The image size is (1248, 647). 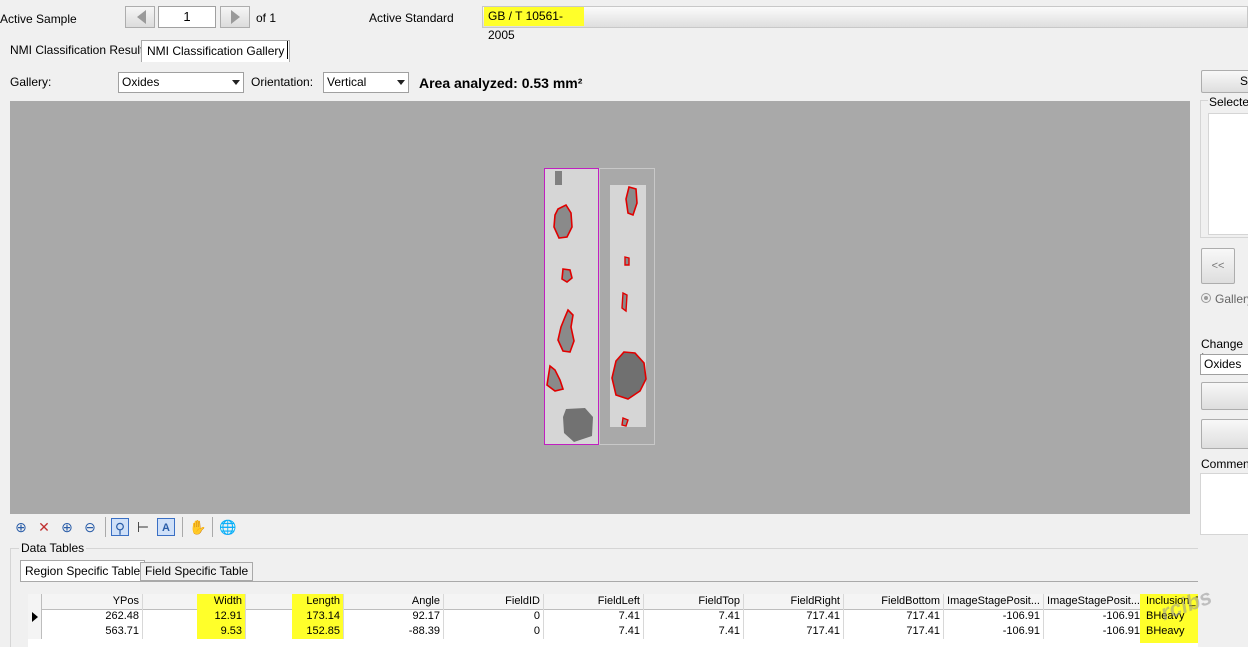 I want to click on zoom-in-icon: ⊕, so click(x=67, y=527).